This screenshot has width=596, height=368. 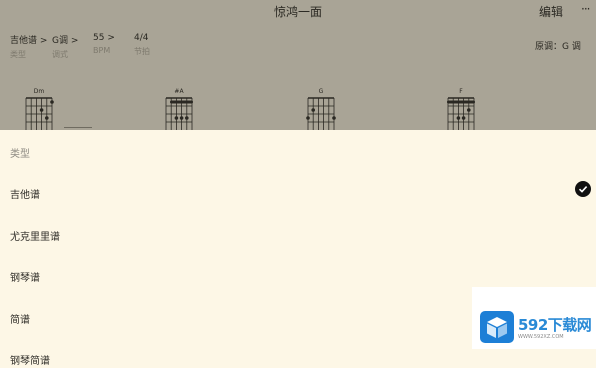 I want to click on option-piano-numbered-notation: 钢琴简谱, so click(x=30, y=359).